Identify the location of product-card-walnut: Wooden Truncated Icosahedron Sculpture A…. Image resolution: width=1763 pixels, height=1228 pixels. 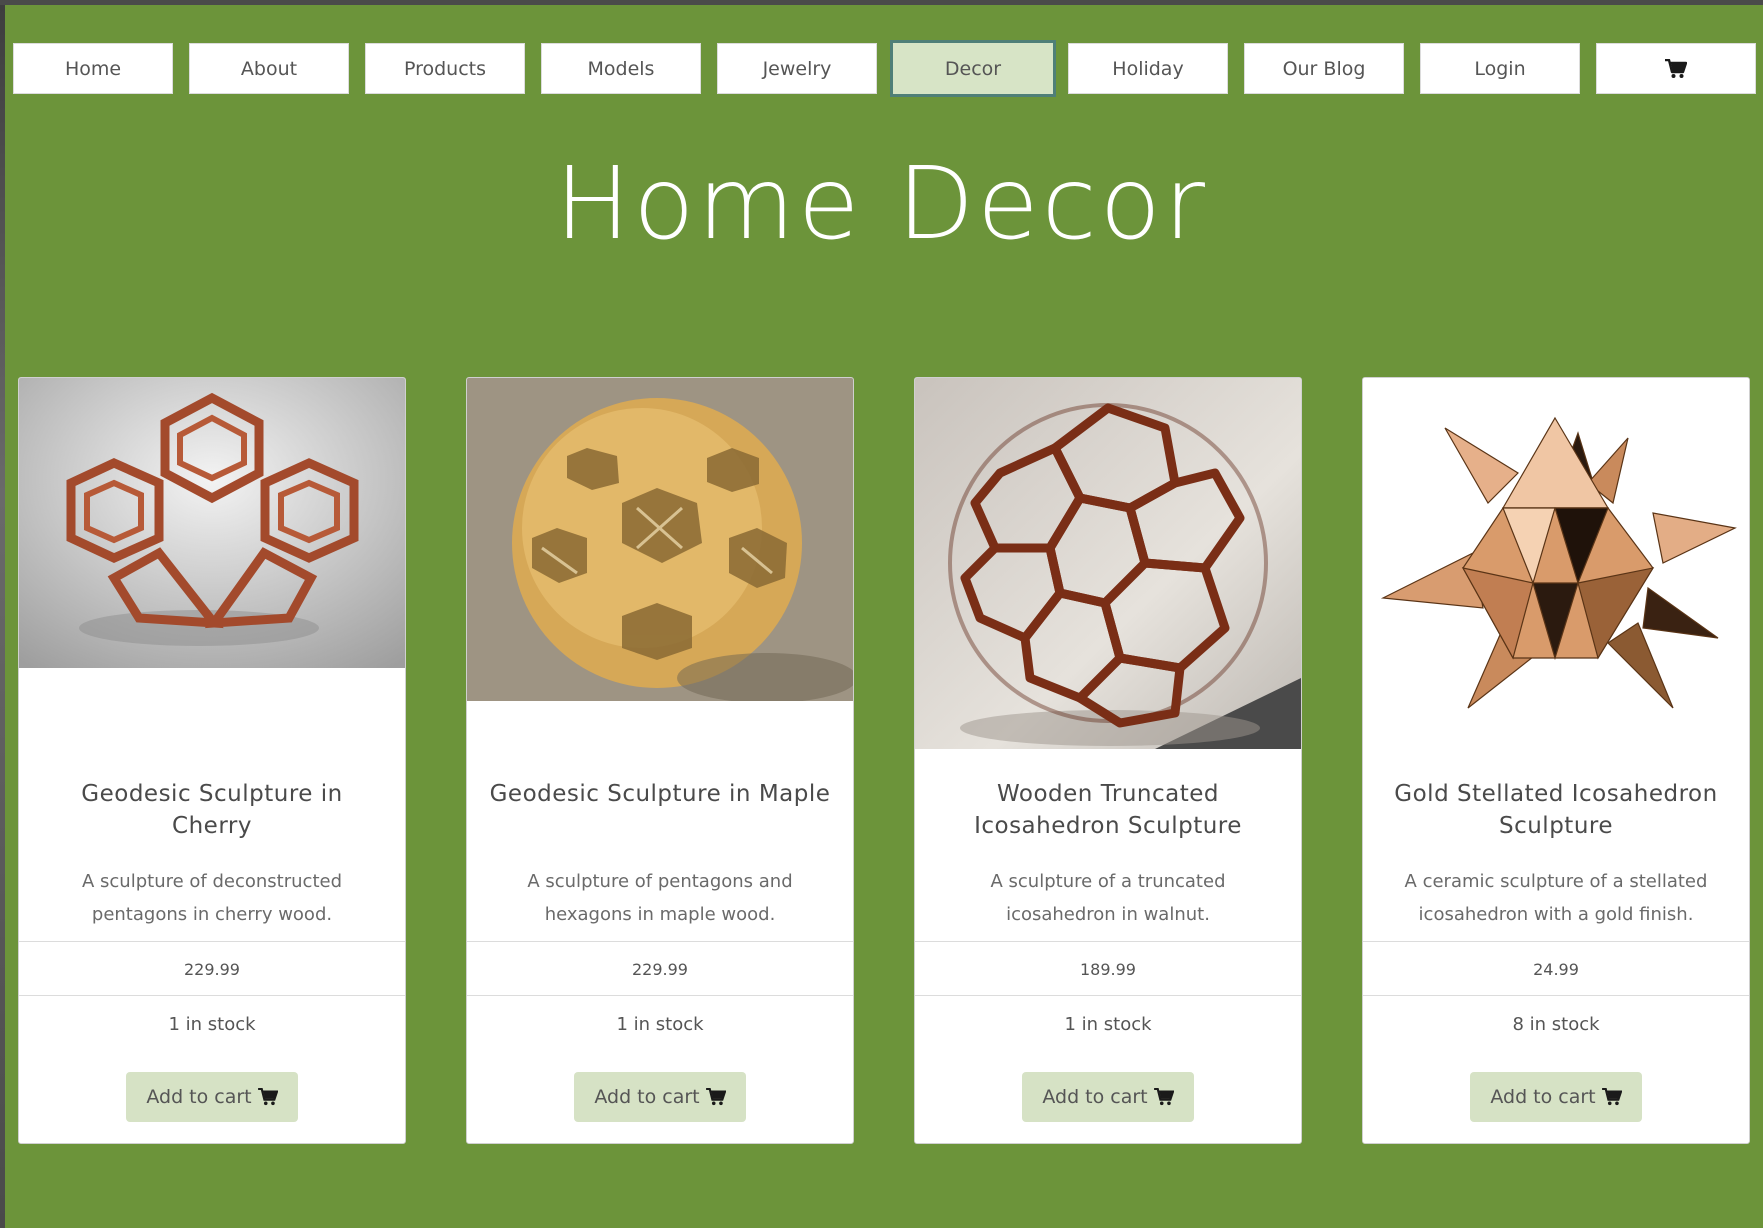
(1108, 760).